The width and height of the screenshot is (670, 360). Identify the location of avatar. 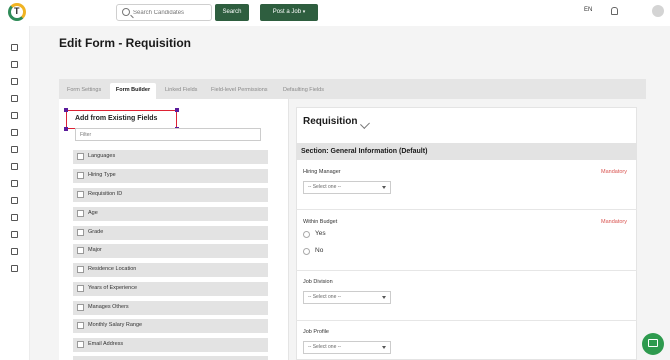
(658, 11).